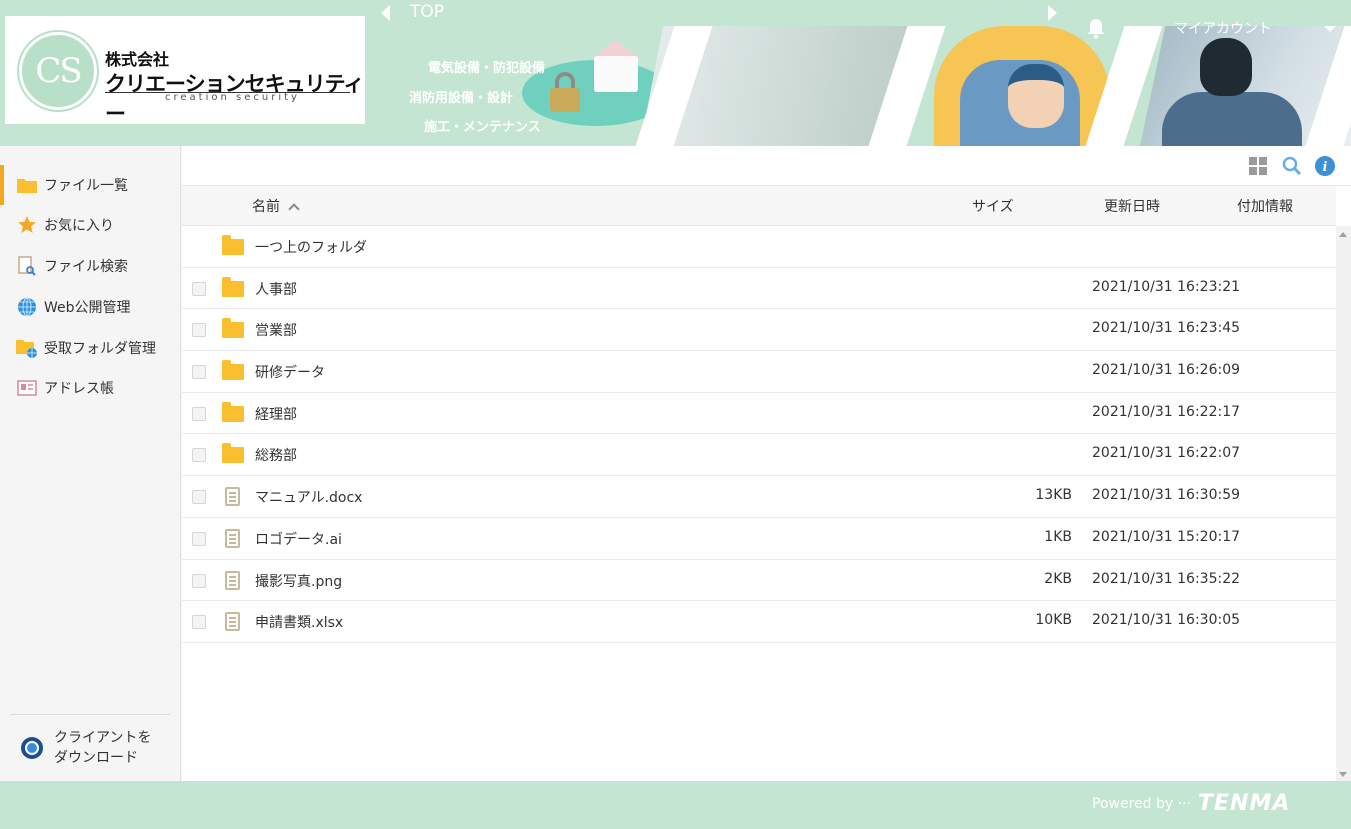  I want to click on file-name: 総務部, so click(276, 456).